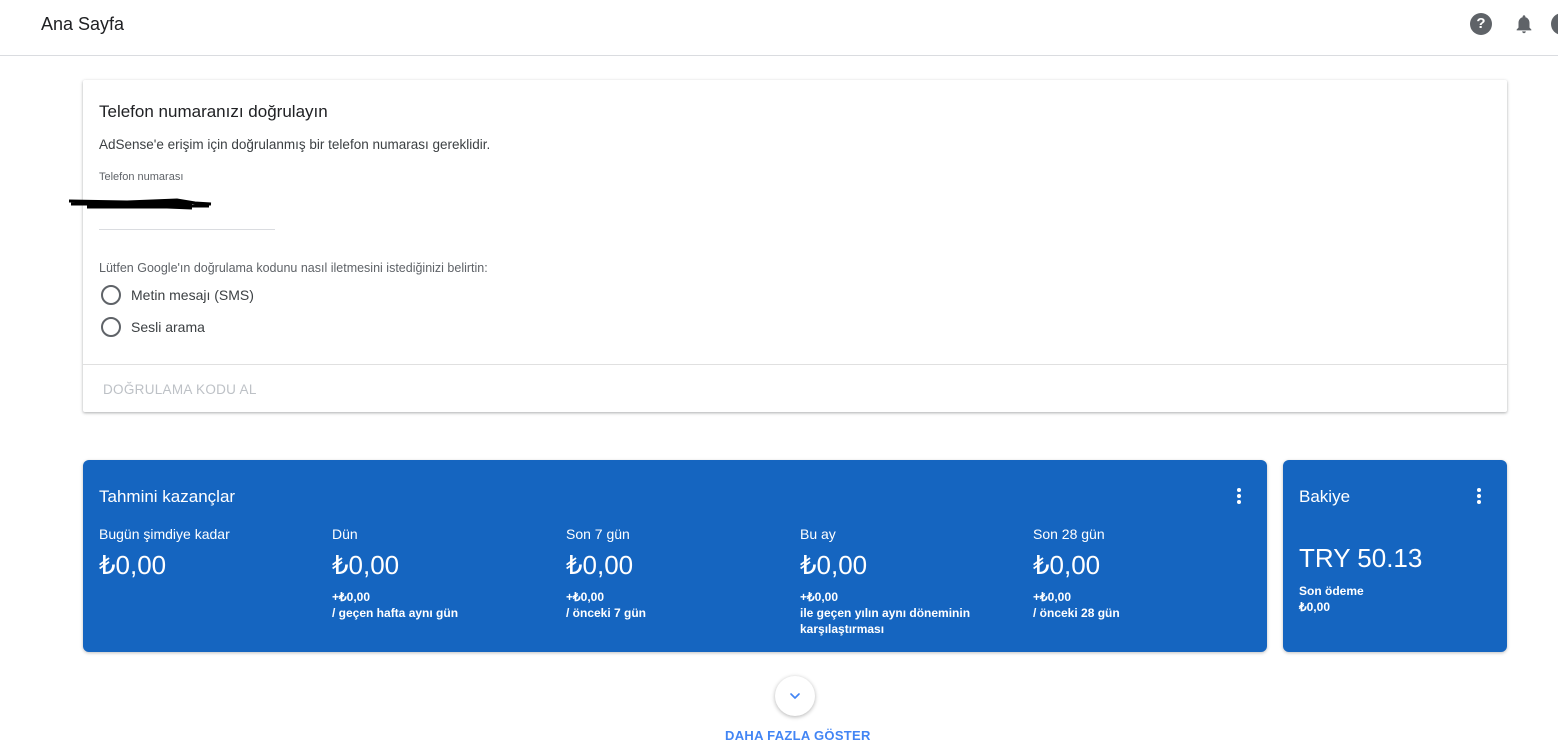 The width and height of the screenshot is (1558, 745). Describe the element at coordinates (187, 229) in the screenshot. I see `phone-input-underline` at that location.